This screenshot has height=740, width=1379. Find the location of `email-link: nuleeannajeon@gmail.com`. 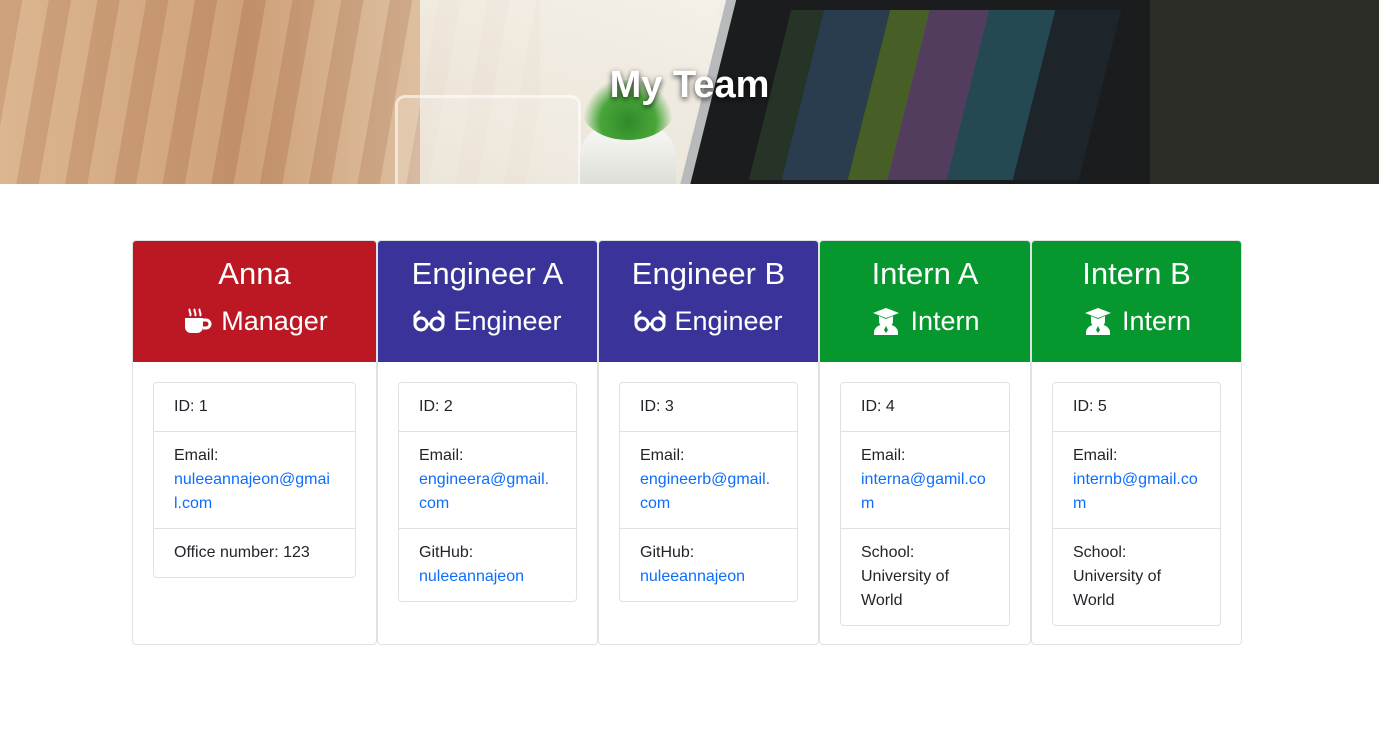

email-link: nuleeannajeon@gmail.com is located at coordinates (252, 491).